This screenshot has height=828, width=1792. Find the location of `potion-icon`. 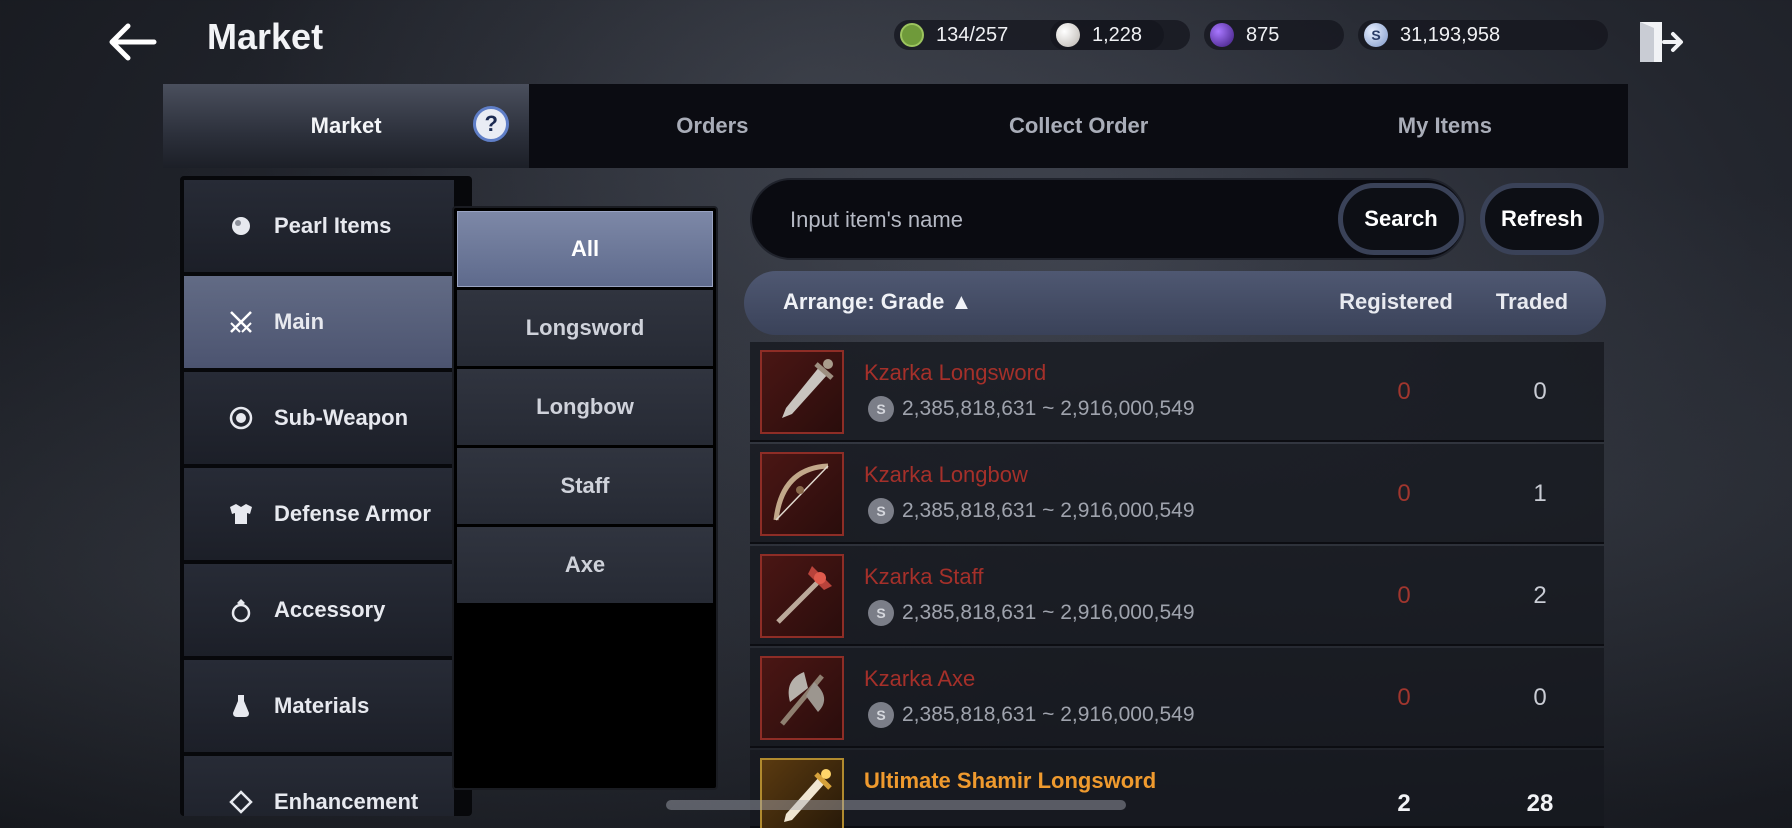

potion-icon is located at coordinates (241, 706).